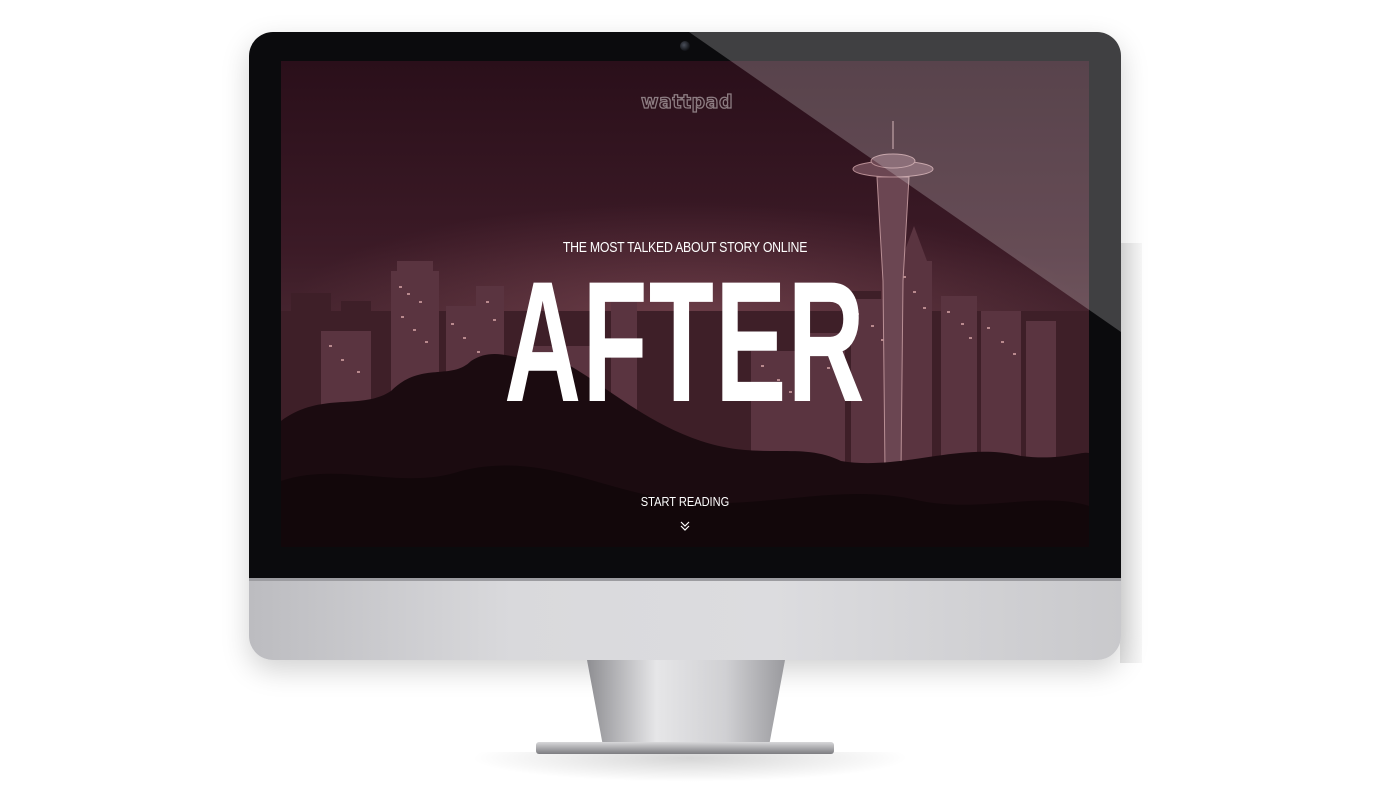  Describe the element at coordinates (686, 102) in the screenshot. I see `wattpad-logo: wattpad` at that location.